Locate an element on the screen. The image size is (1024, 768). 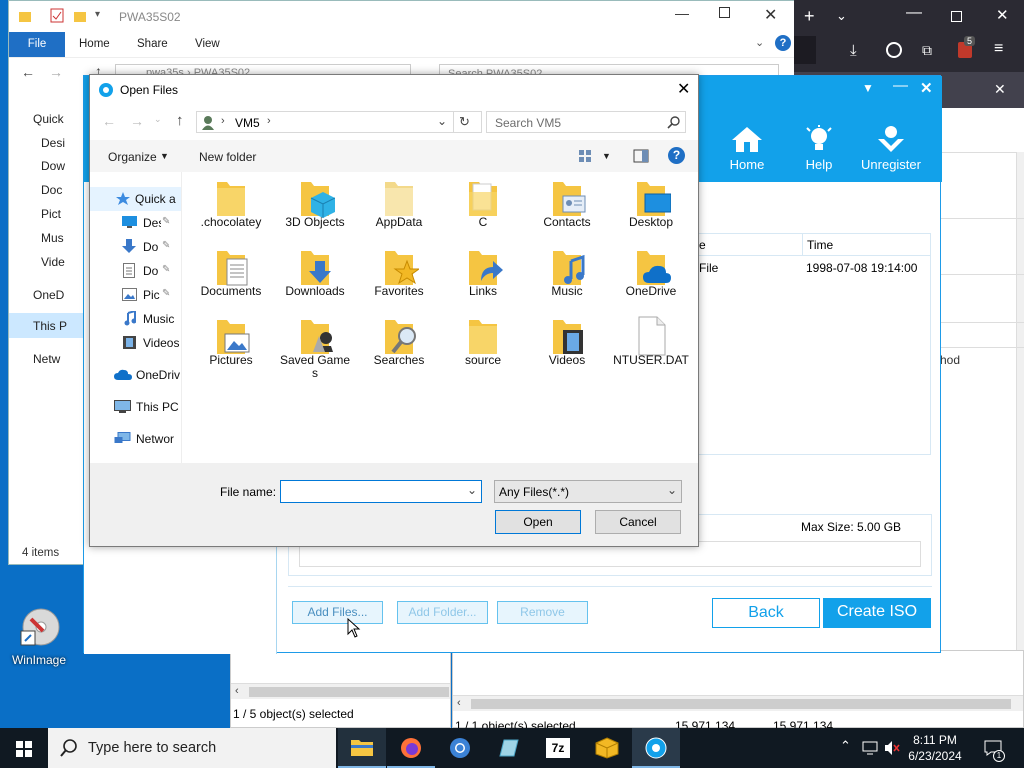
ribbon-view-tab: View is located at coordinates (207, 44).